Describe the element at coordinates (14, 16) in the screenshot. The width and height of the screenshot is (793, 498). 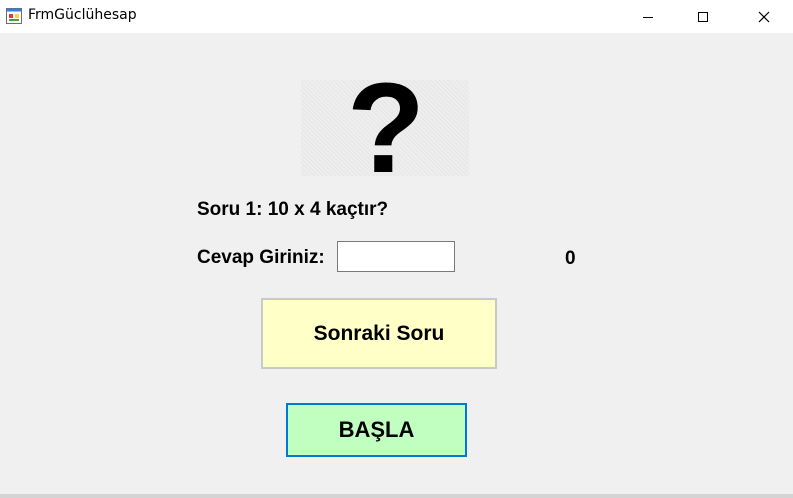
I see `app-icon` at that location.